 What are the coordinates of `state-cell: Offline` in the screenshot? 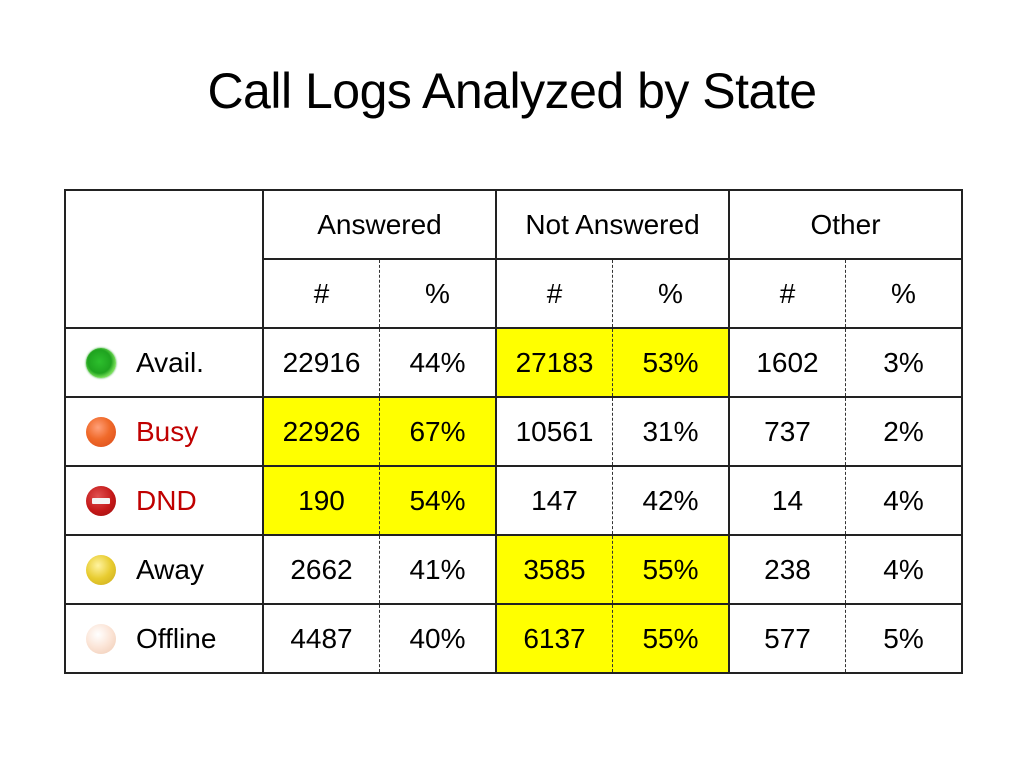 It's located at (164, 638).